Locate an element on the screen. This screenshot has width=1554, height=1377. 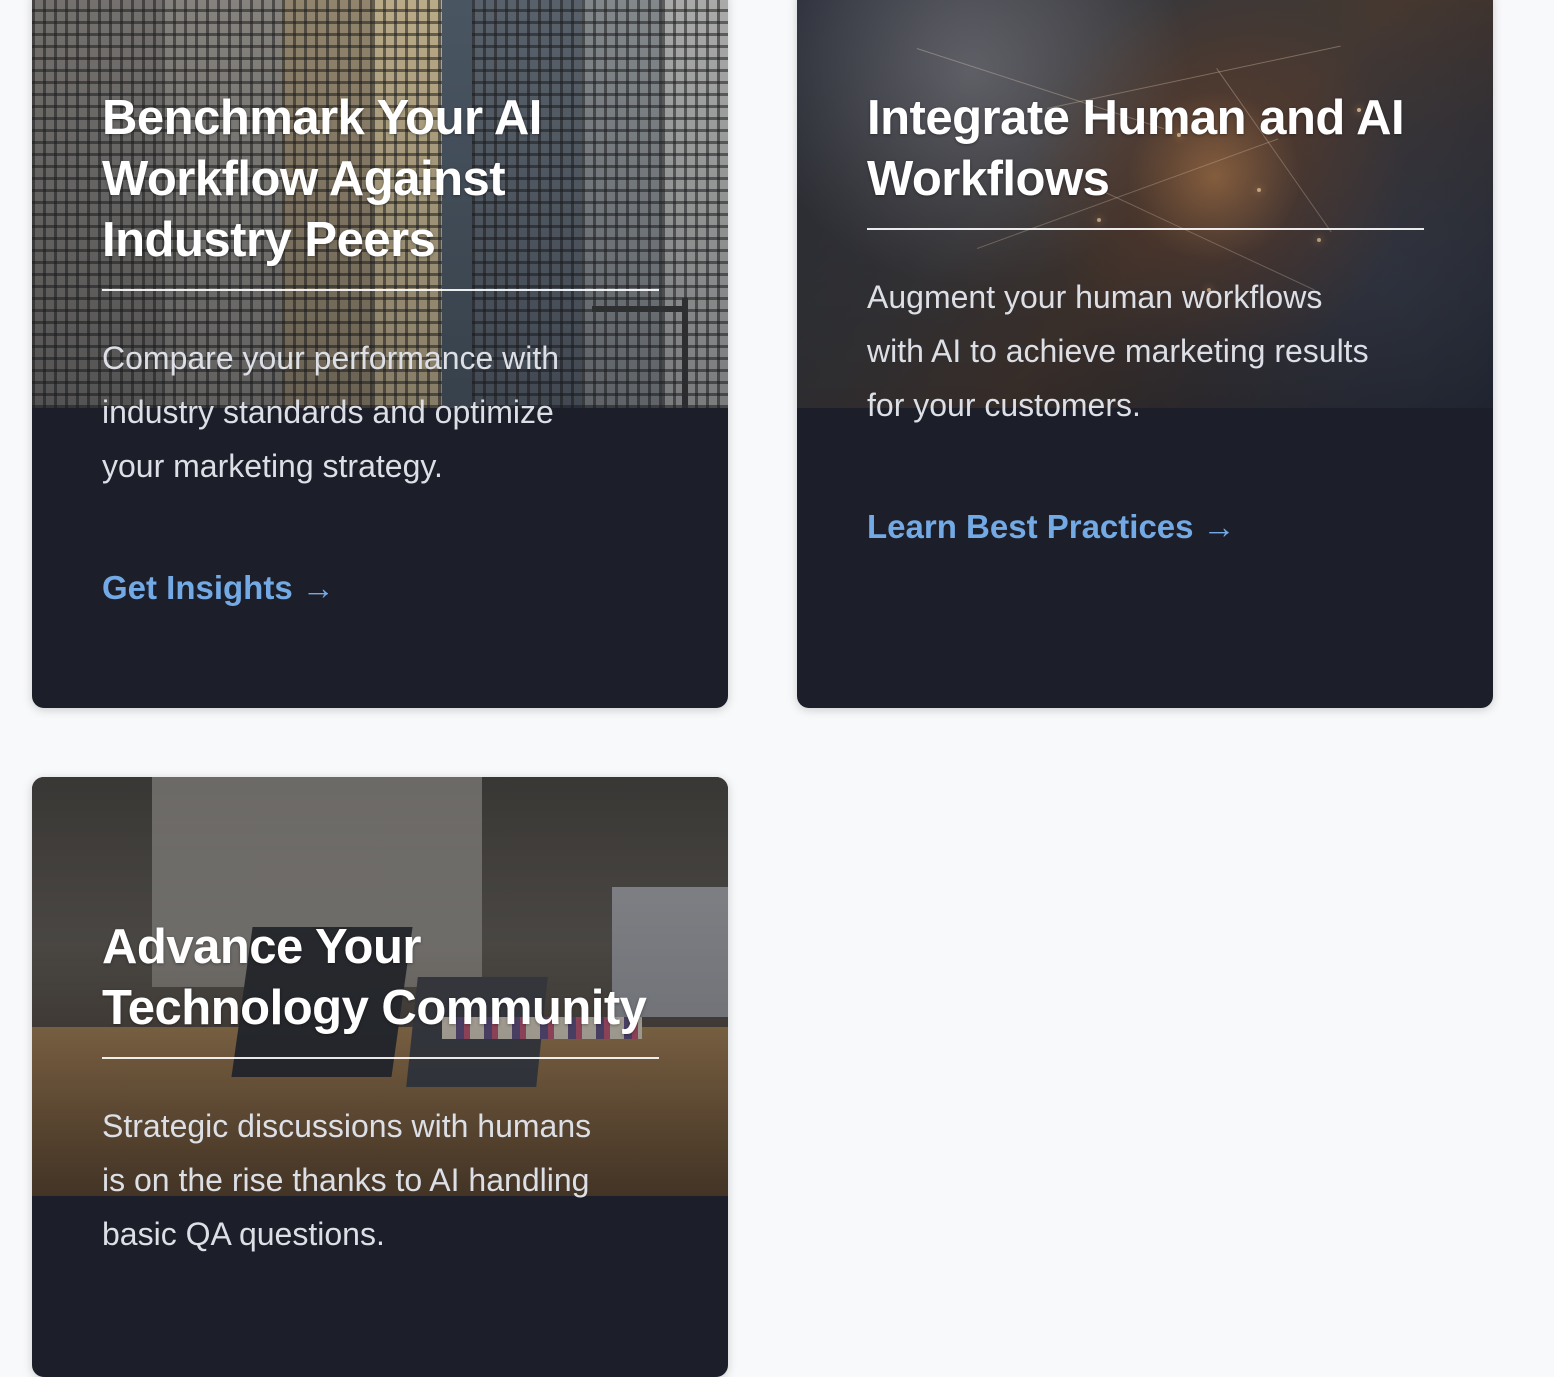
get-insights-link: Get Insights → is located at coordinates (218, 588).